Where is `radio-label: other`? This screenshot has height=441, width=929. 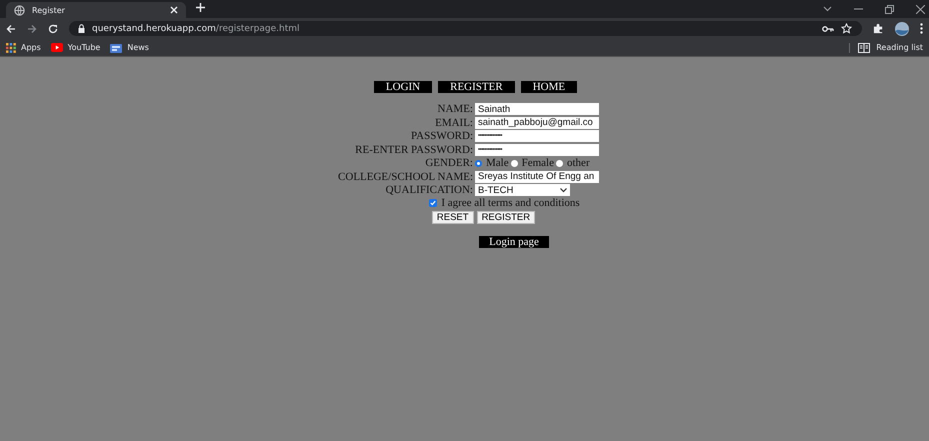
radio-label: other is located at coordinates (578, 163).